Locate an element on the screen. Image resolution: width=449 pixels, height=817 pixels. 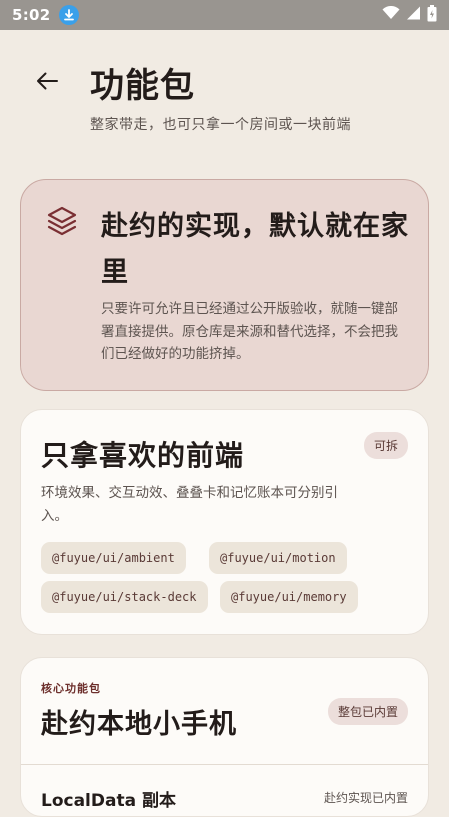
page-subtitle: 整家带走，也可只拿一个房间或一块前端 is located at coordinates (220, 125).